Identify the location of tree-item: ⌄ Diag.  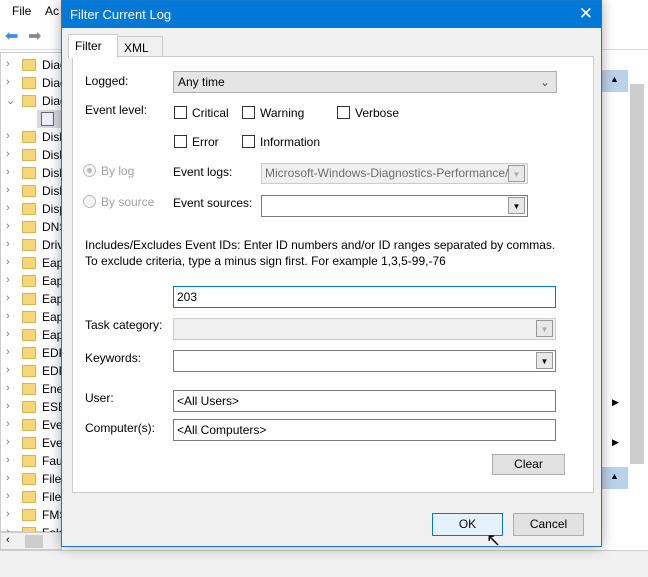
(34, 101).